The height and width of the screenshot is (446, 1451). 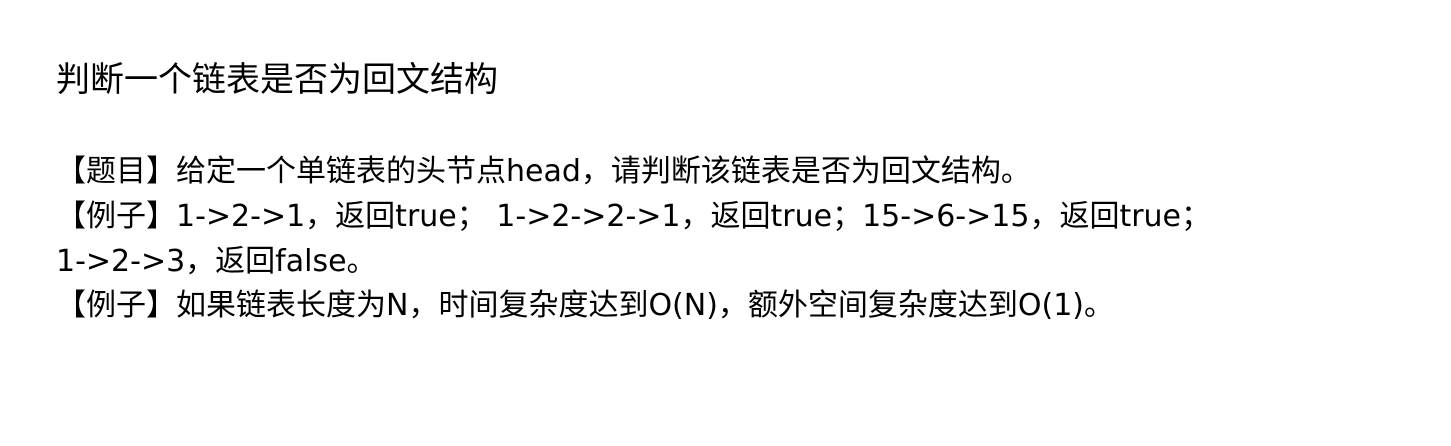 What do you see at coordinates (216, 261) in the screenshot?
I see `examples-line-continued: 1->2->3，返回false。` at bounding box center [216, 261].